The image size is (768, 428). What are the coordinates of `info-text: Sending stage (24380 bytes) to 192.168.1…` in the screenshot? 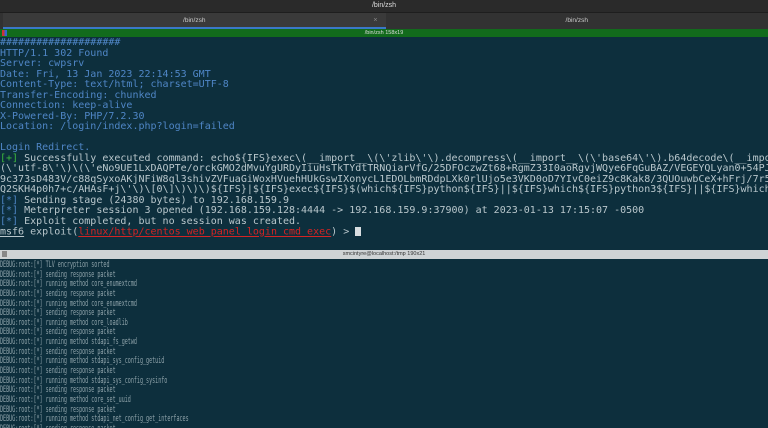 It's located at (153, 200).